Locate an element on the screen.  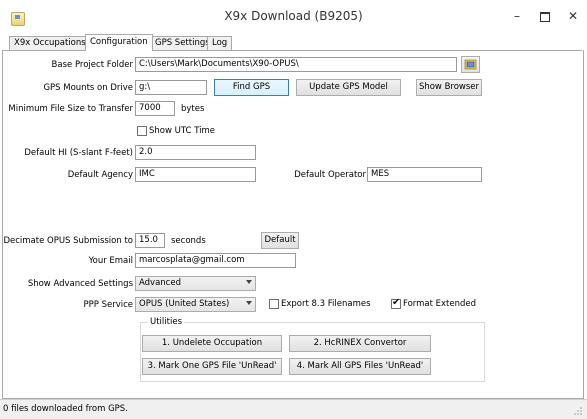
min-file-size-input: 7000 is located at coordinates (155, 108).